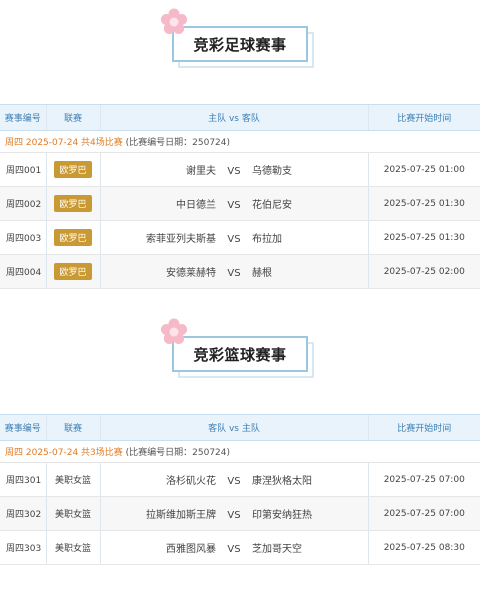  I want to click on away-team: 布拉加, so click(308, 237).